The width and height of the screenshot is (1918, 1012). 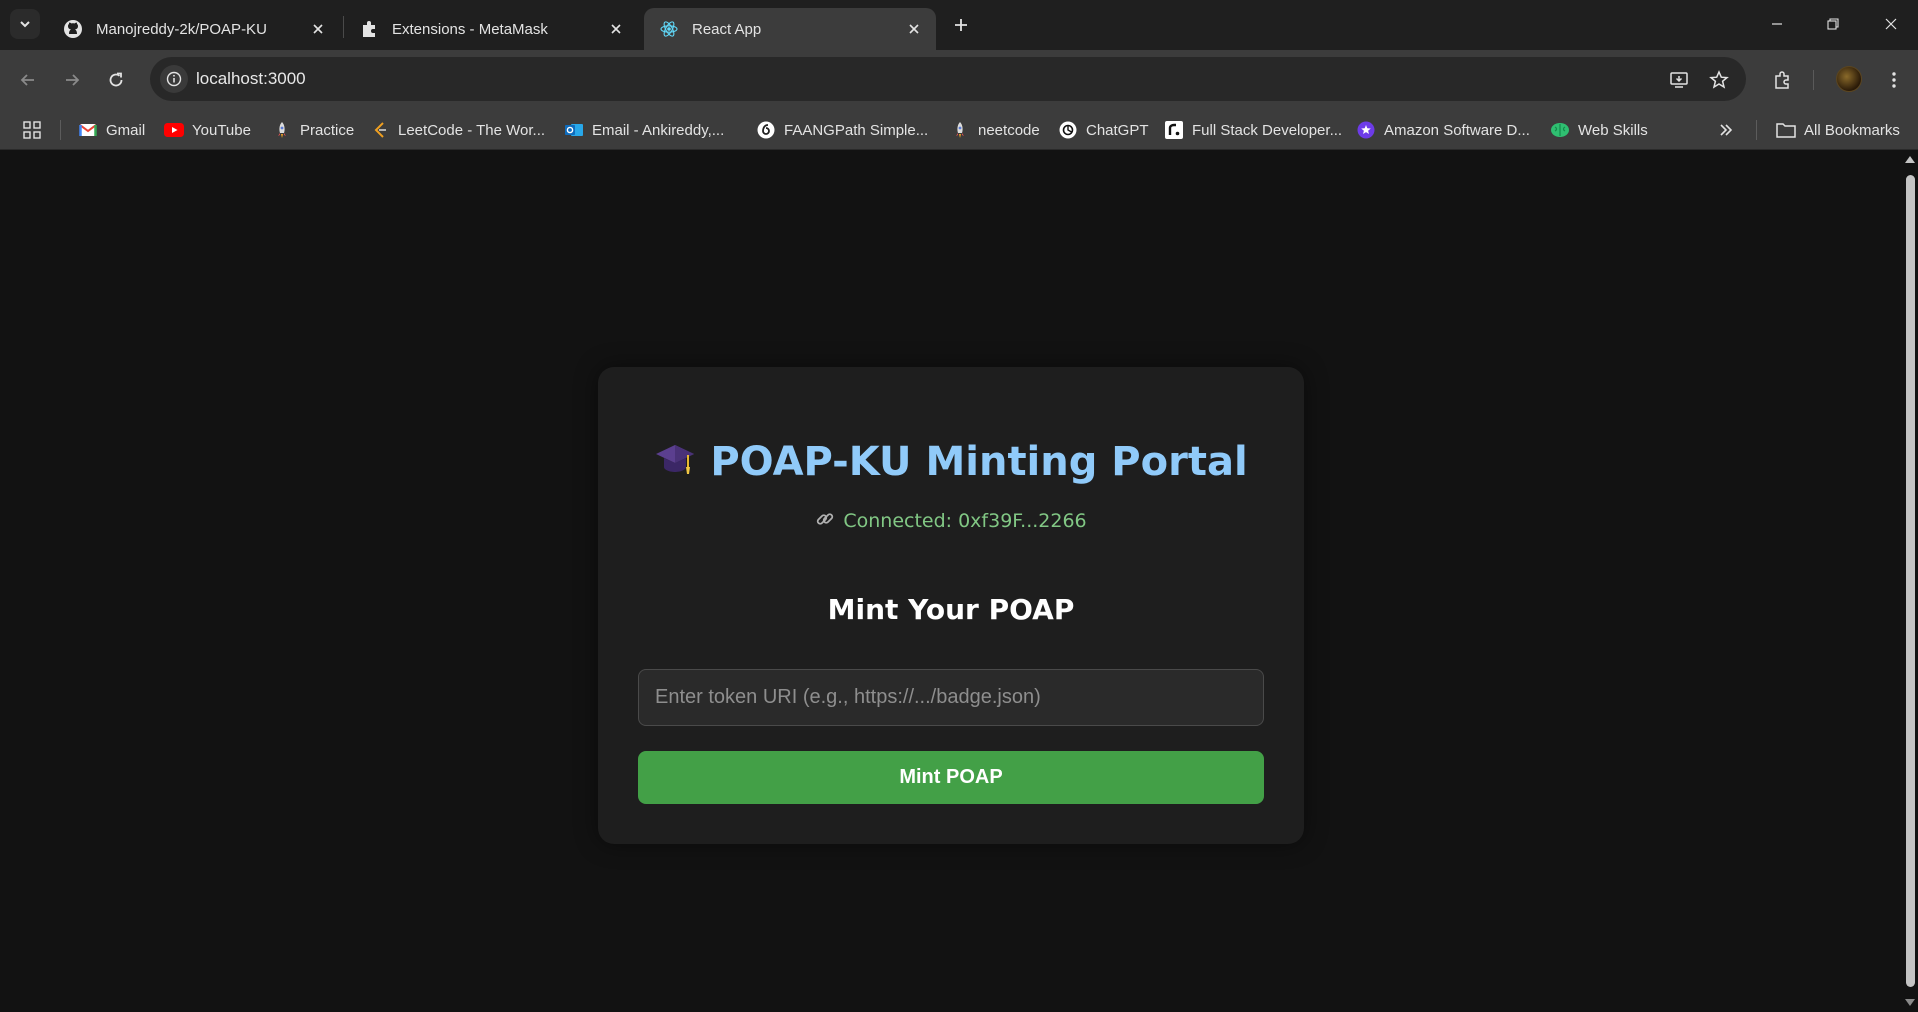 I want to click on bookmark-web-skills: Web Skills, so click(x=1599, y=130).